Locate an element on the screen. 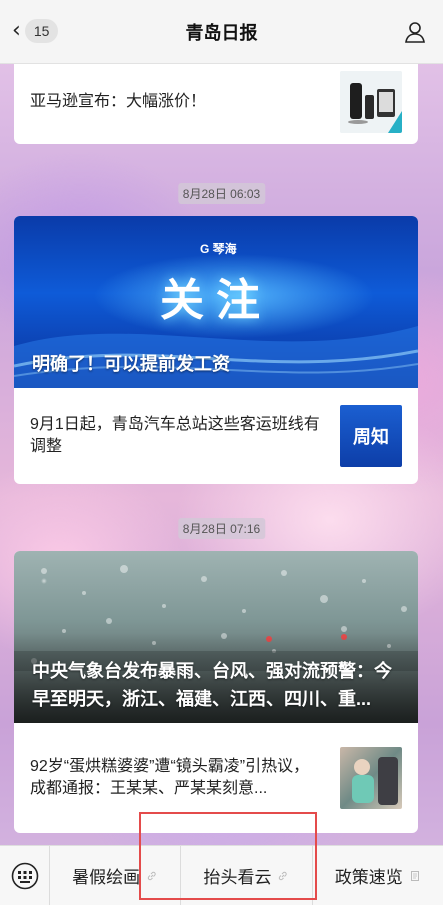 The height and width of the screenshot is (905, 443). banner-headline: 关注 is located at coordinates (216, 300).